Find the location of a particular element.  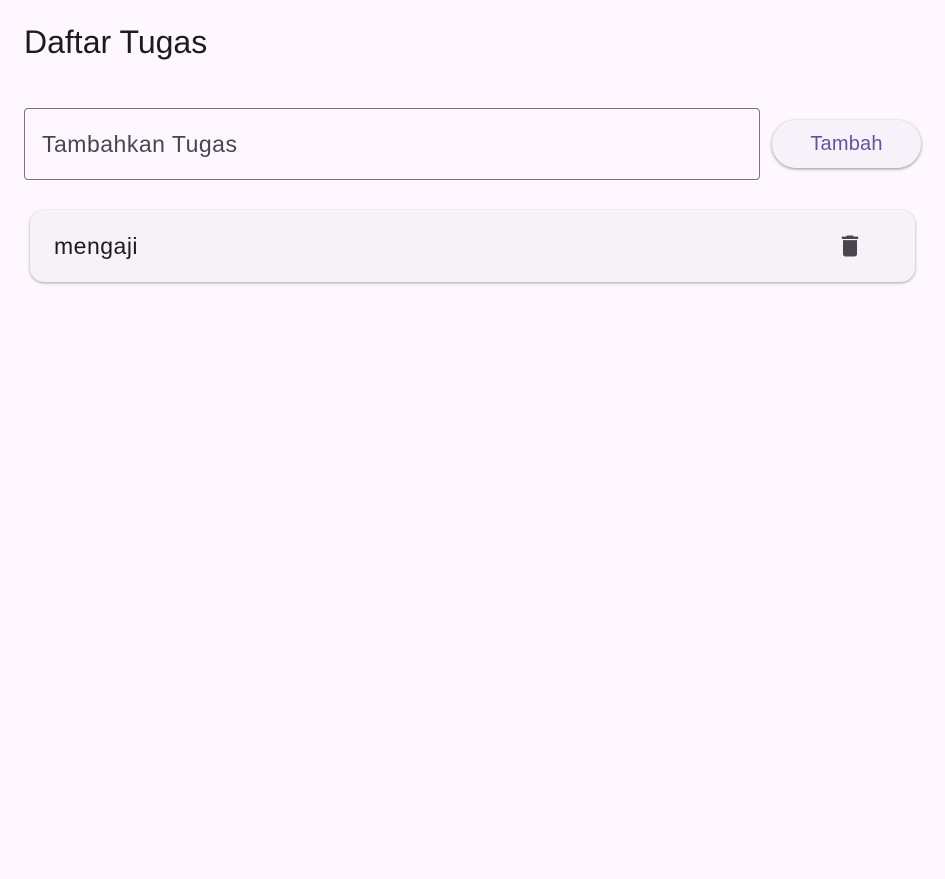

page-title: Daftar Tugas is located at coordinates (116, 42).